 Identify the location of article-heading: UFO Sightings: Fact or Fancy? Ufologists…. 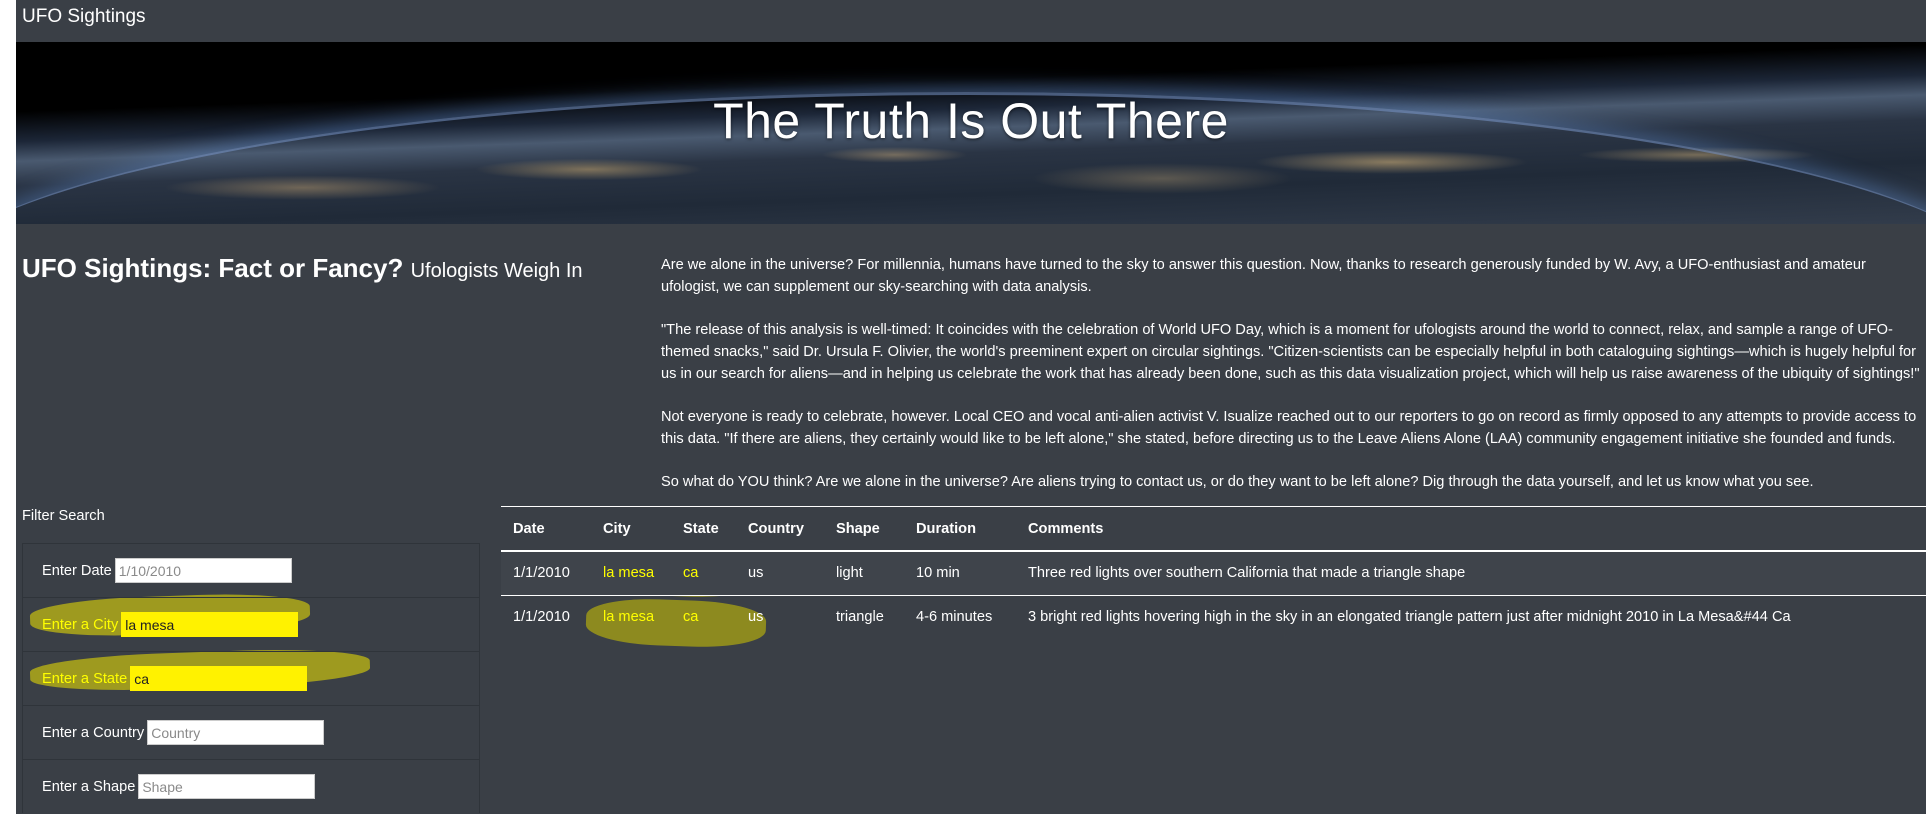
(302, 268).